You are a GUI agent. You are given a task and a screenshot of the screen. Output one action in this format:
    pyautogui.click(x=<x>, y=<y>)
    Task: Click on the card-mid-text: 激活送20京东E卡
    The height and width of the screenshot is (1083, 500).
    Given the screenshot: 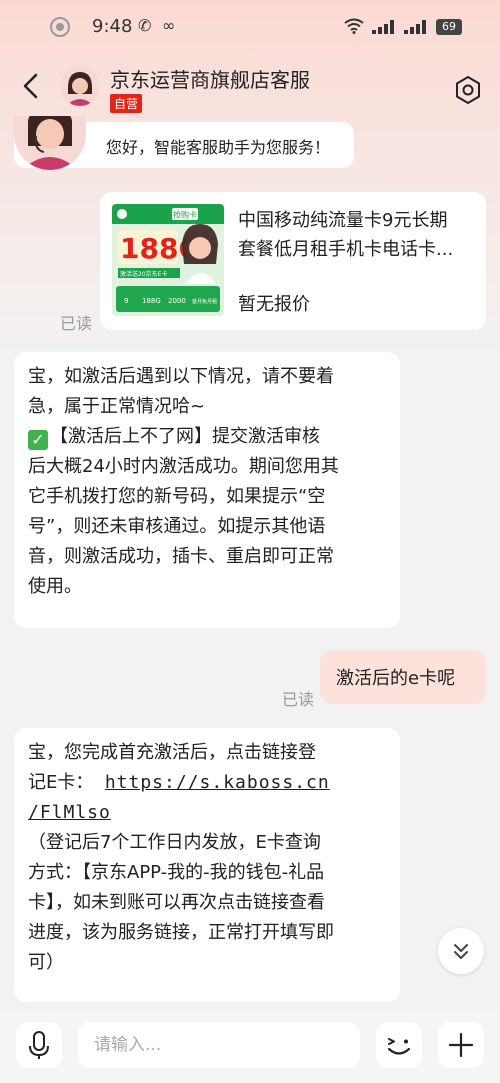 What is the action you would take?
    pyautogui.click(x=143, y=274)
    